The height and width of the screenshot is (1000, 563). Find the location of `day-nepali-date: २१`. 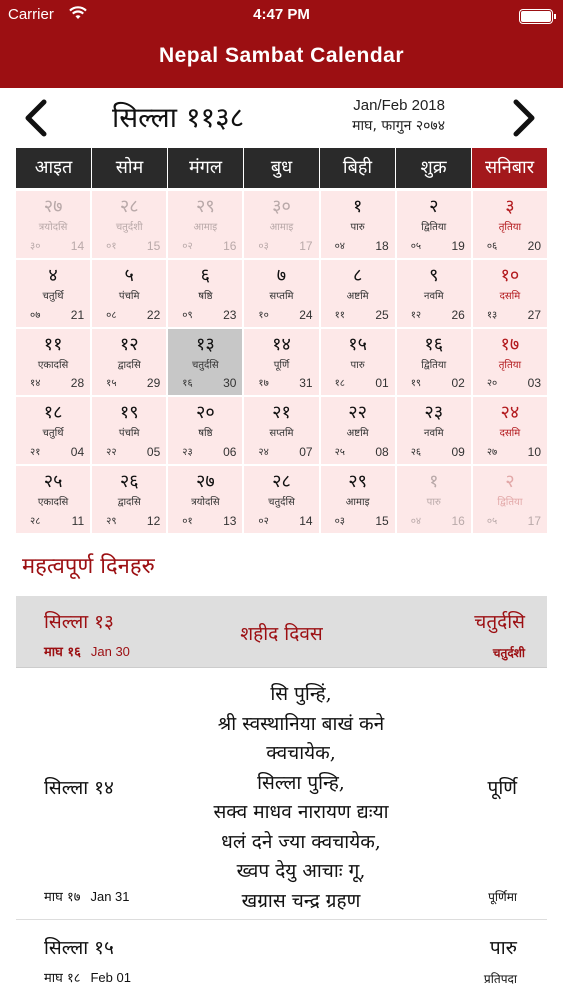

day-nepali-date: २१ is located at coordinates (35, 453).